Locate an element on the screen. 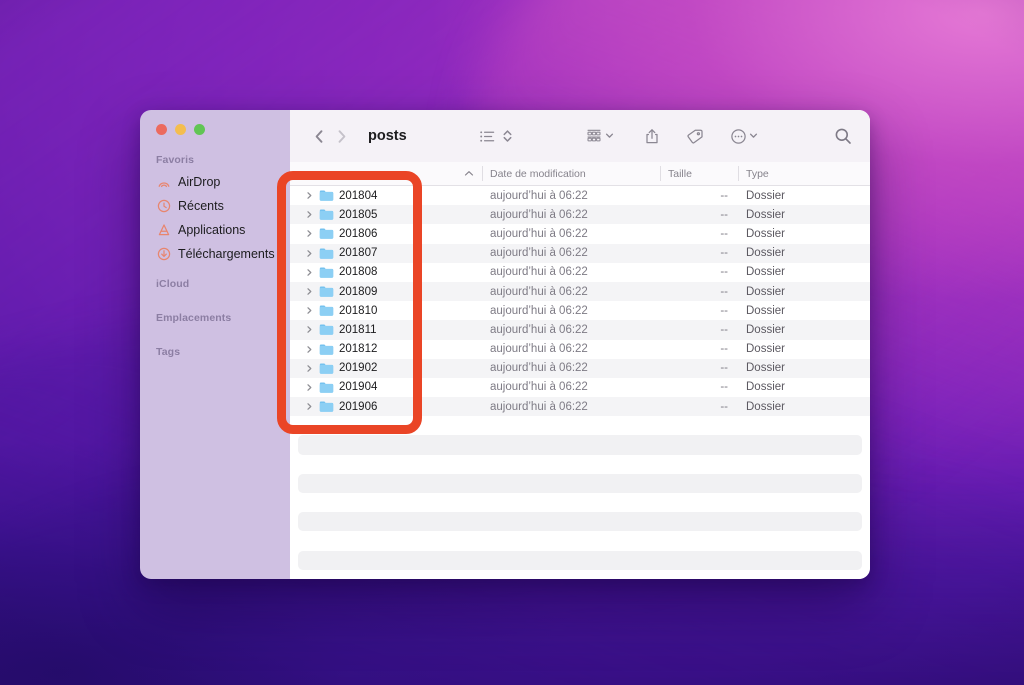  finder-toolbar: posts is located at coordinates (580, 136).